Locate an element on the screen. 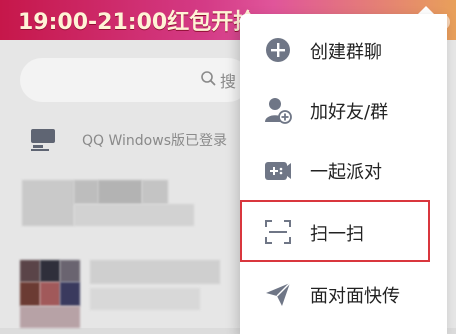 The height and width of the screenshot is (334, 456). send-plane-icon is located at coordinates (278, 294).